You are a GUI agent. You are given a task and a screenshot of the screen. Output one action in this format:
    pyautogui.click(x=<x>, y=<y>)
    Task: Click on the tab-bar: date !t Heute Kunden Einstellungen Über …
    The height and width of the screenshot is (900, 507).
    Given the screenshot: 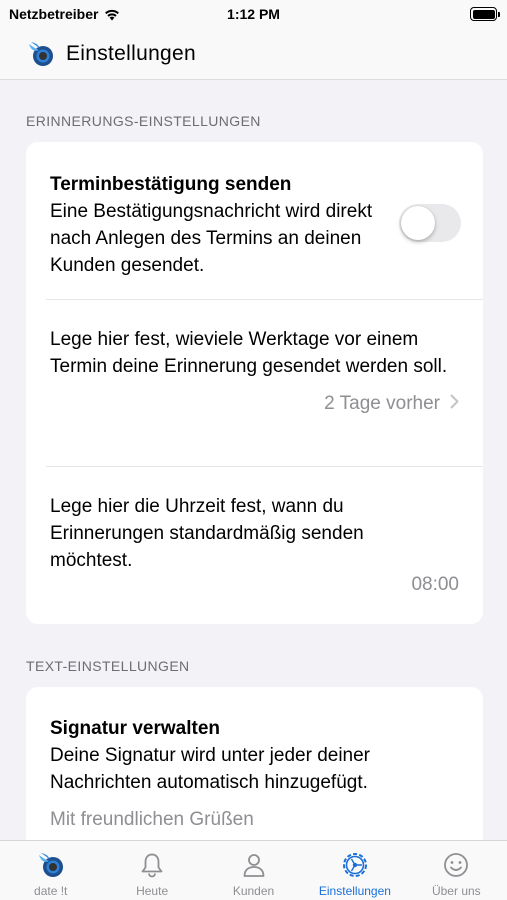 What is the action you would take?
    pyautogui.click(x=253, y=870)
    